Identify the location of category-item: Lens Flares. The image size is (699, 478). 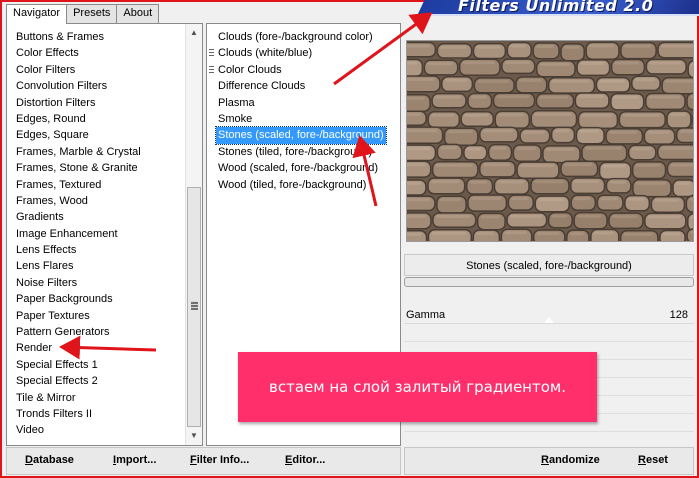
(78, 266).